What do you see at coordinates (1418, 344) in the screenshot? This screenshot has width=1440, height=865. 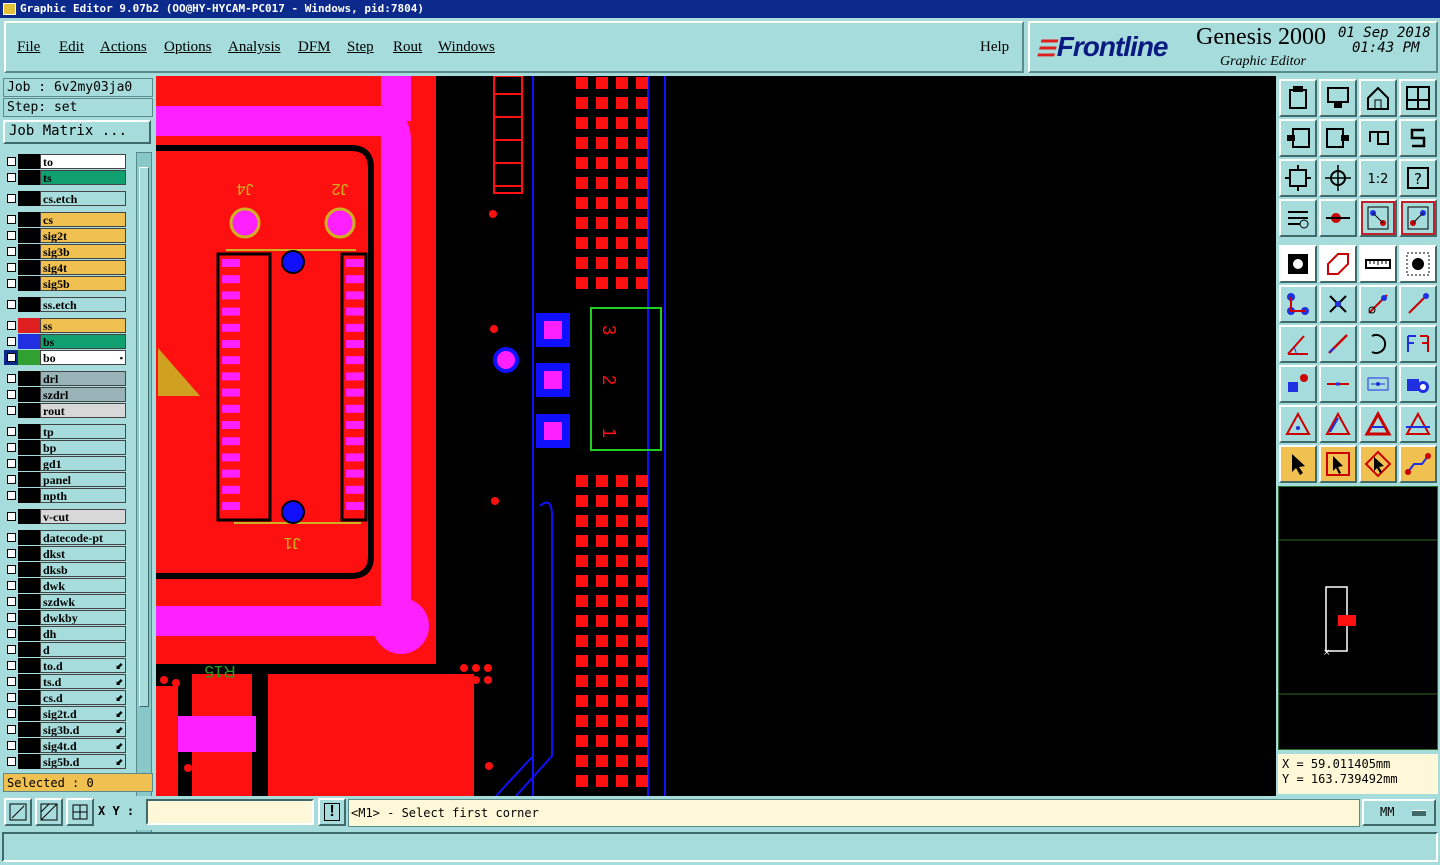 I see `flip-f-button` at bounding box center [1418, 344].